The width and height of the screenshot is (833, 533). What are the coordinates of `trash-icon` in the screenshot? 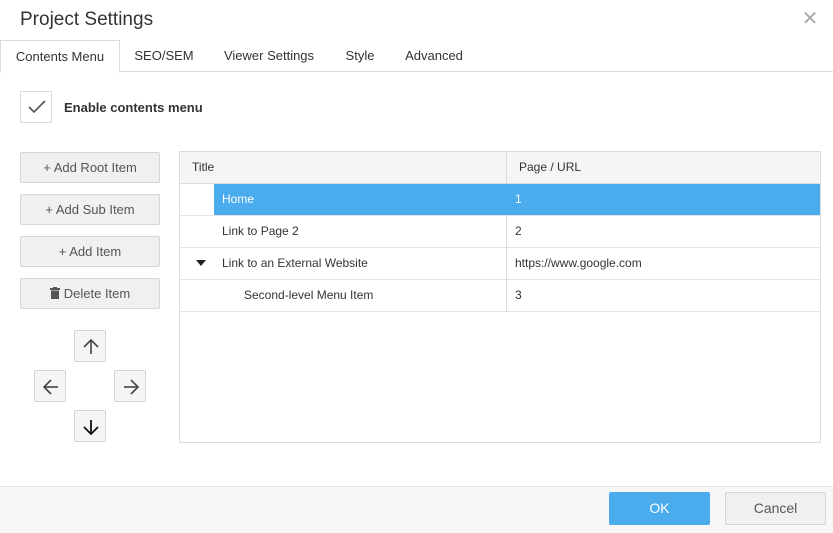 It's located at (54, 294).